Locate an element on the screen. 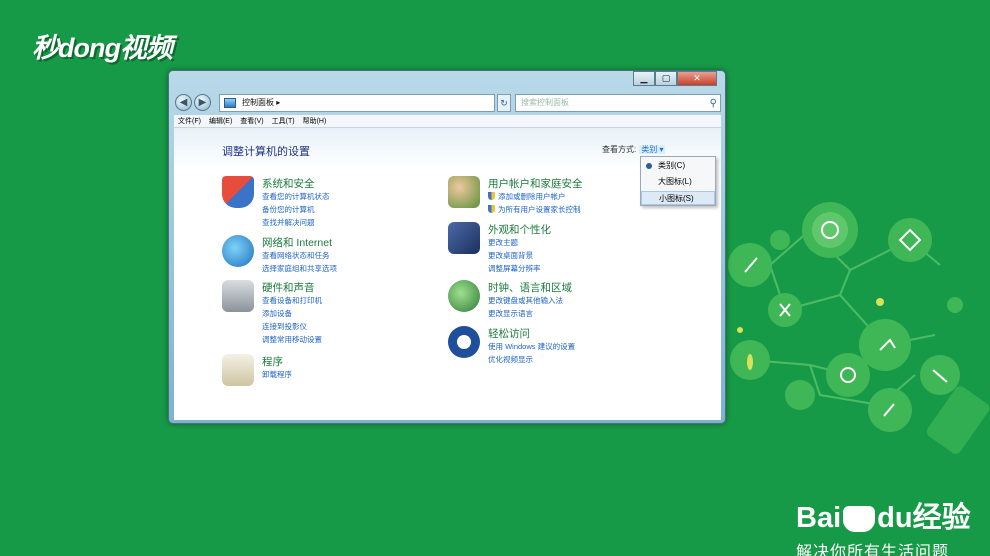  view-by-menu: 类别(C) 大图标(L) 小图标(S) is located at coordinates (678, 181).